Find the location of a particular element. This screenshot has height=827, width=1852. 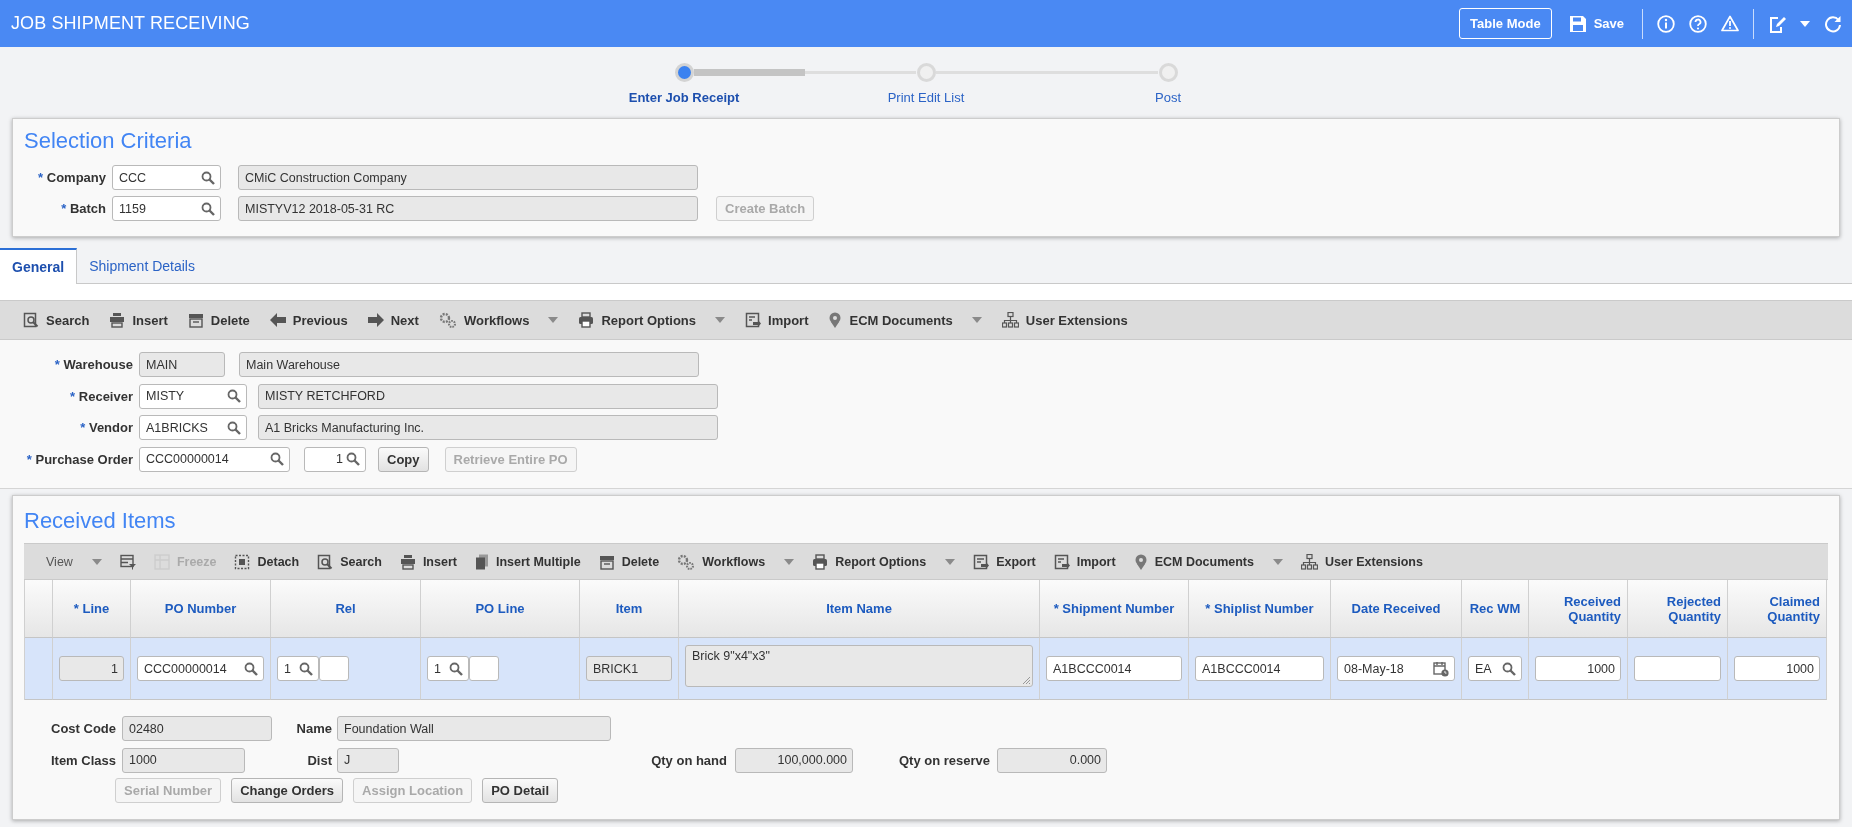

lookup-field: 1159 is located at coordinates (166, 208).